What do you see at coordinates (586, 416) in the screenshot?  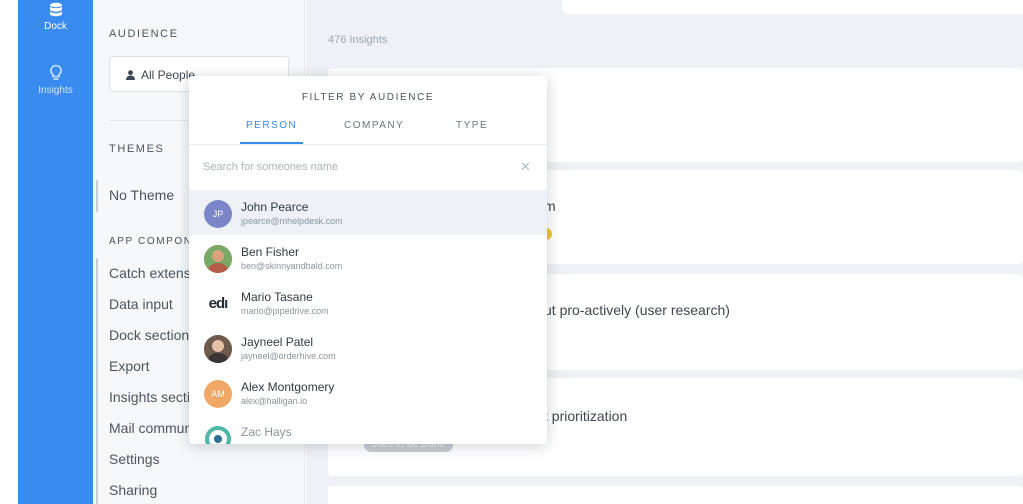 I see `insight-card-title: t prioritization` at bounding box center [586, 416].